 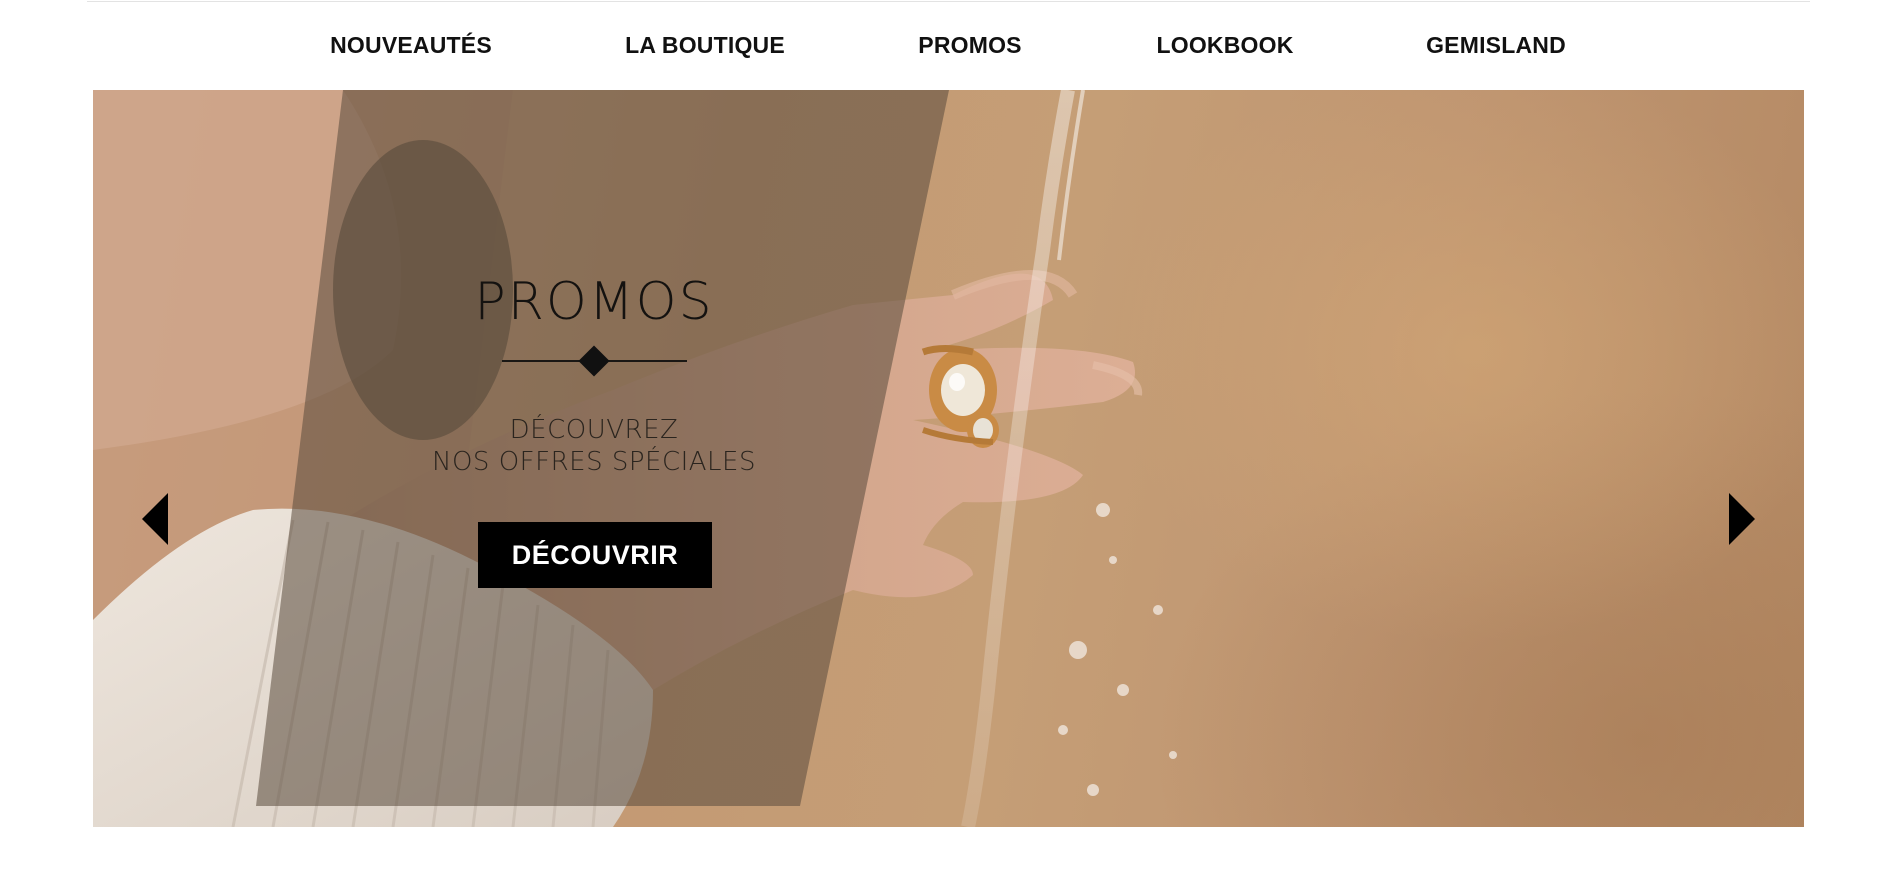 What do you see at coordinates (594, 446) in the screenshot?
I see `promo-subtitle: DÉCOUVREZ NOS OFFRES SPÉCIALES` at bounding box center [594, 446].